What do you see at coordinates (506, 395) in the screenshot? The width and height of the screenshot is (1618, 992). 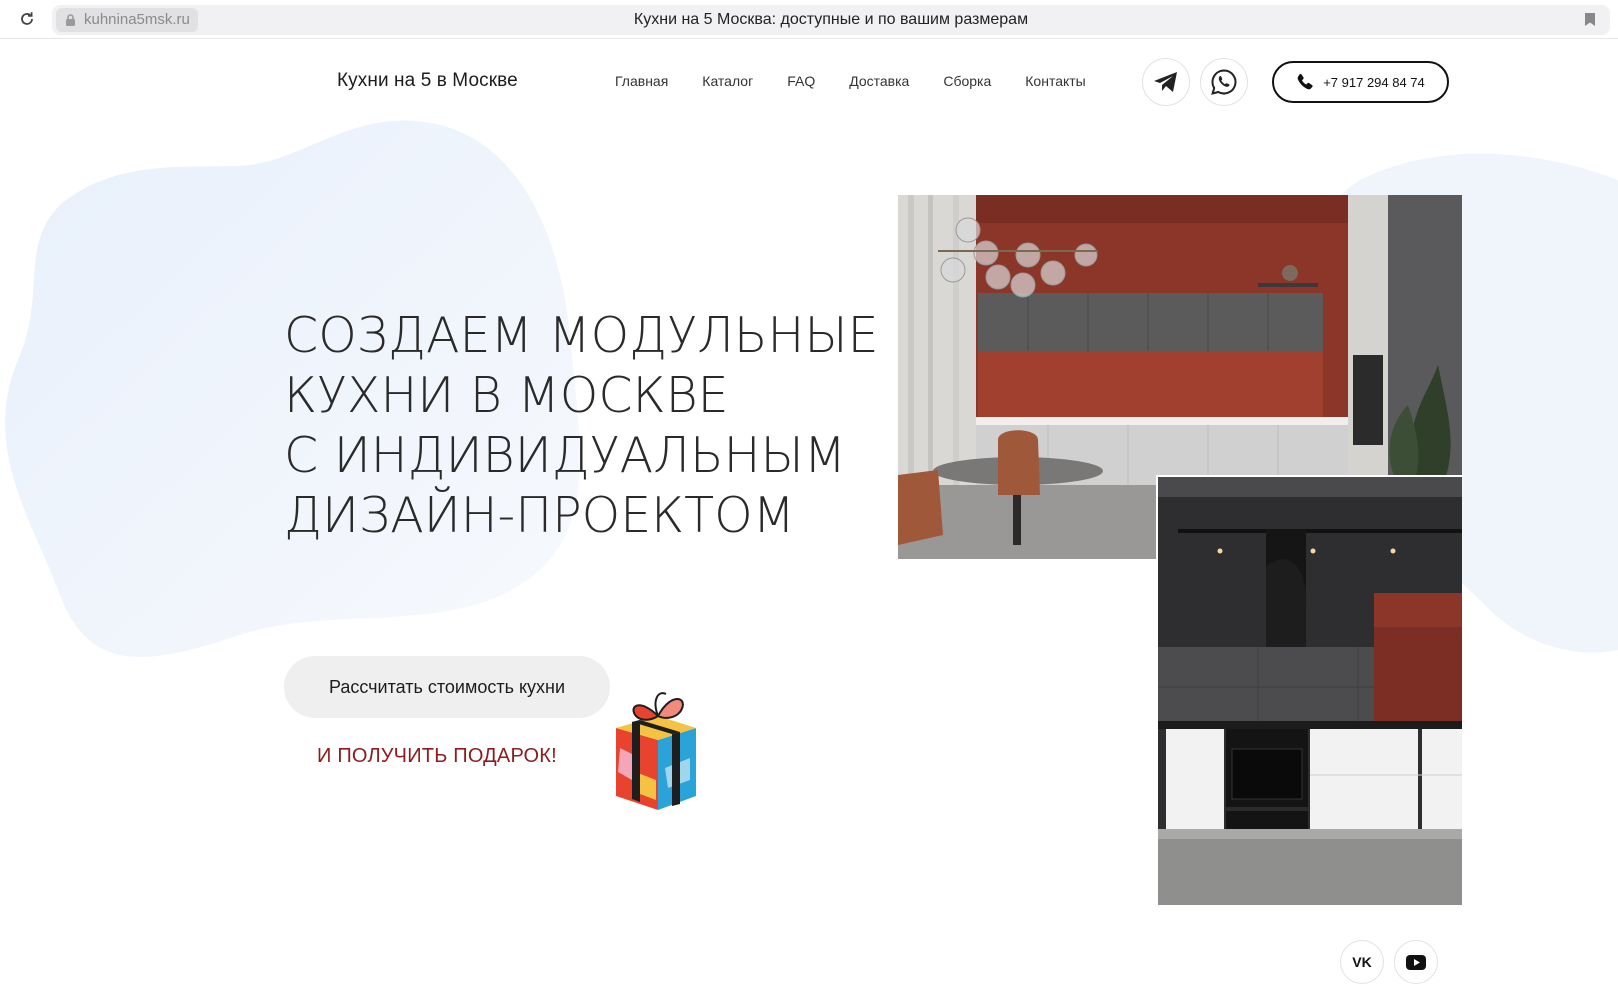 I see `hero-title-line-2: КУХНИ В МОСКВЕ` at bounding box center [506, 395].